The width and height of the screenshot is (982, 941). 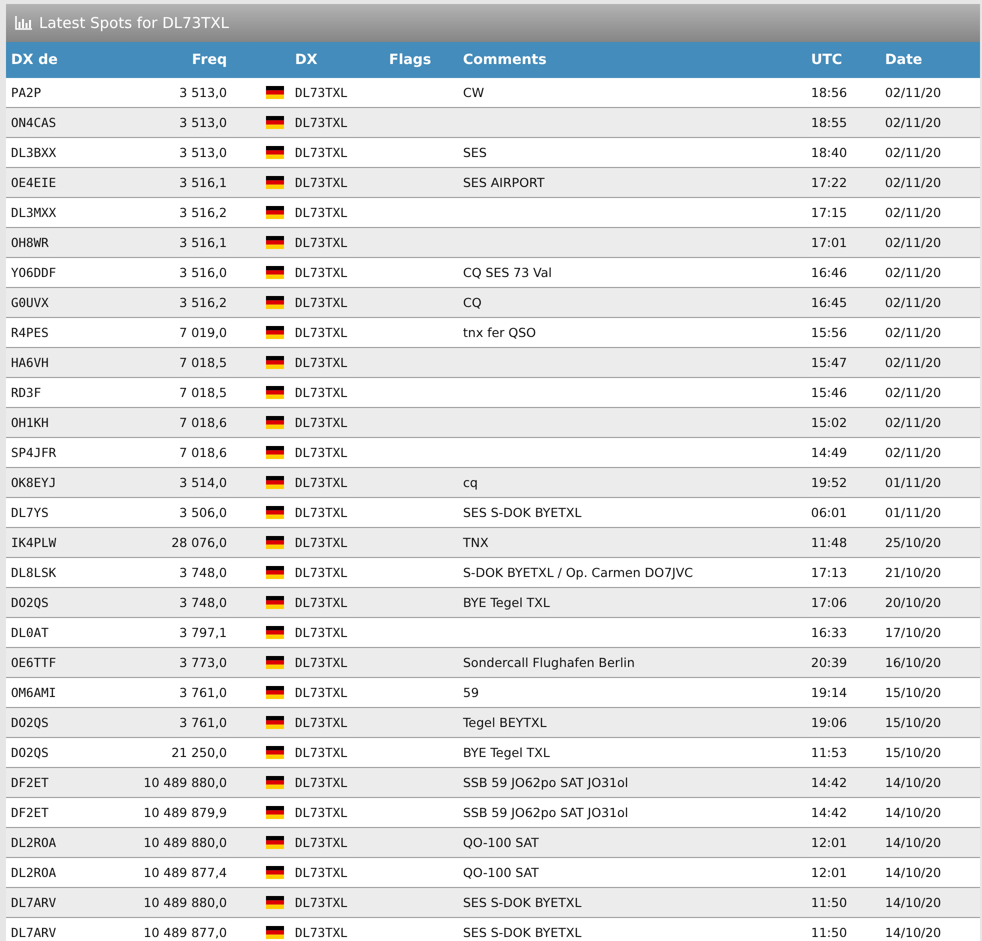 What do you see at coordinates (829, 212) in the screenshot?
I see `table-cell: 17:15` at bounding box center [829, 212].